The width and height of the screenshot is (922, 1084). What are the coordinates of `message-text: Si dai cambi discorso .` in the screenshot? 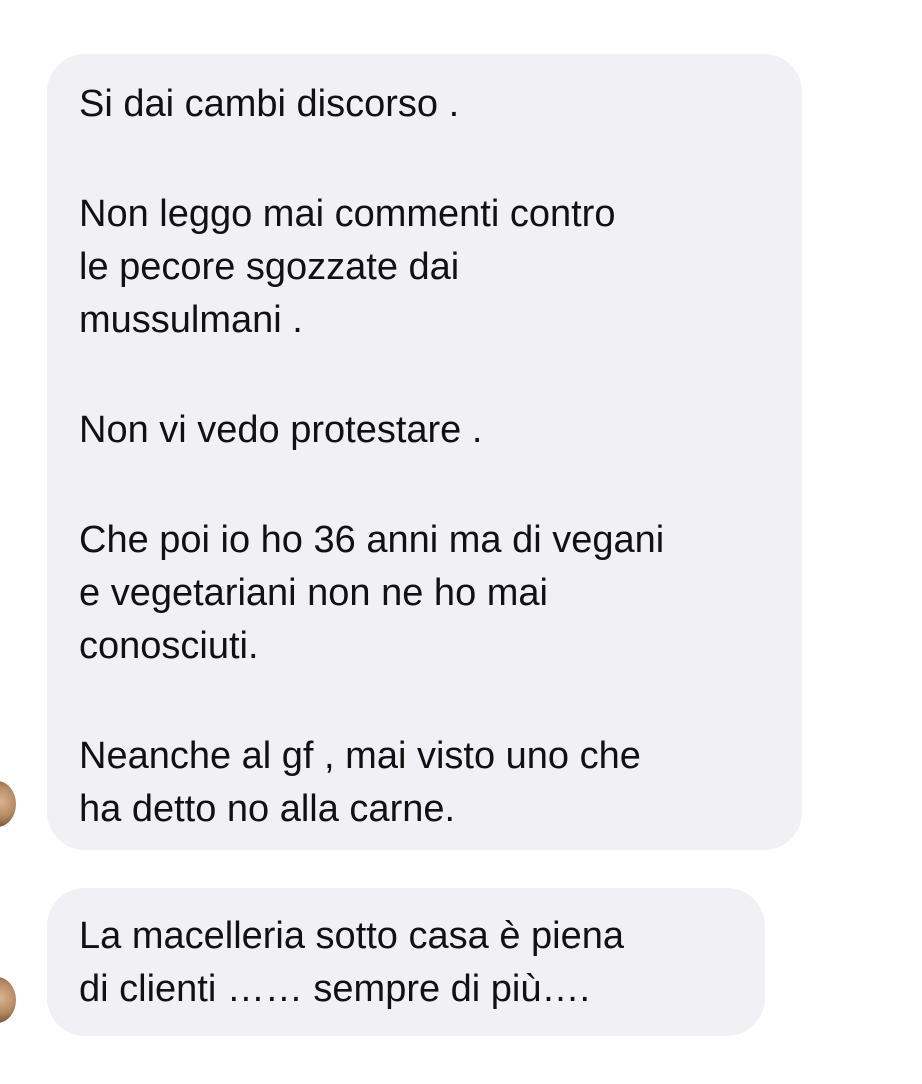 It's located at (269, 104).